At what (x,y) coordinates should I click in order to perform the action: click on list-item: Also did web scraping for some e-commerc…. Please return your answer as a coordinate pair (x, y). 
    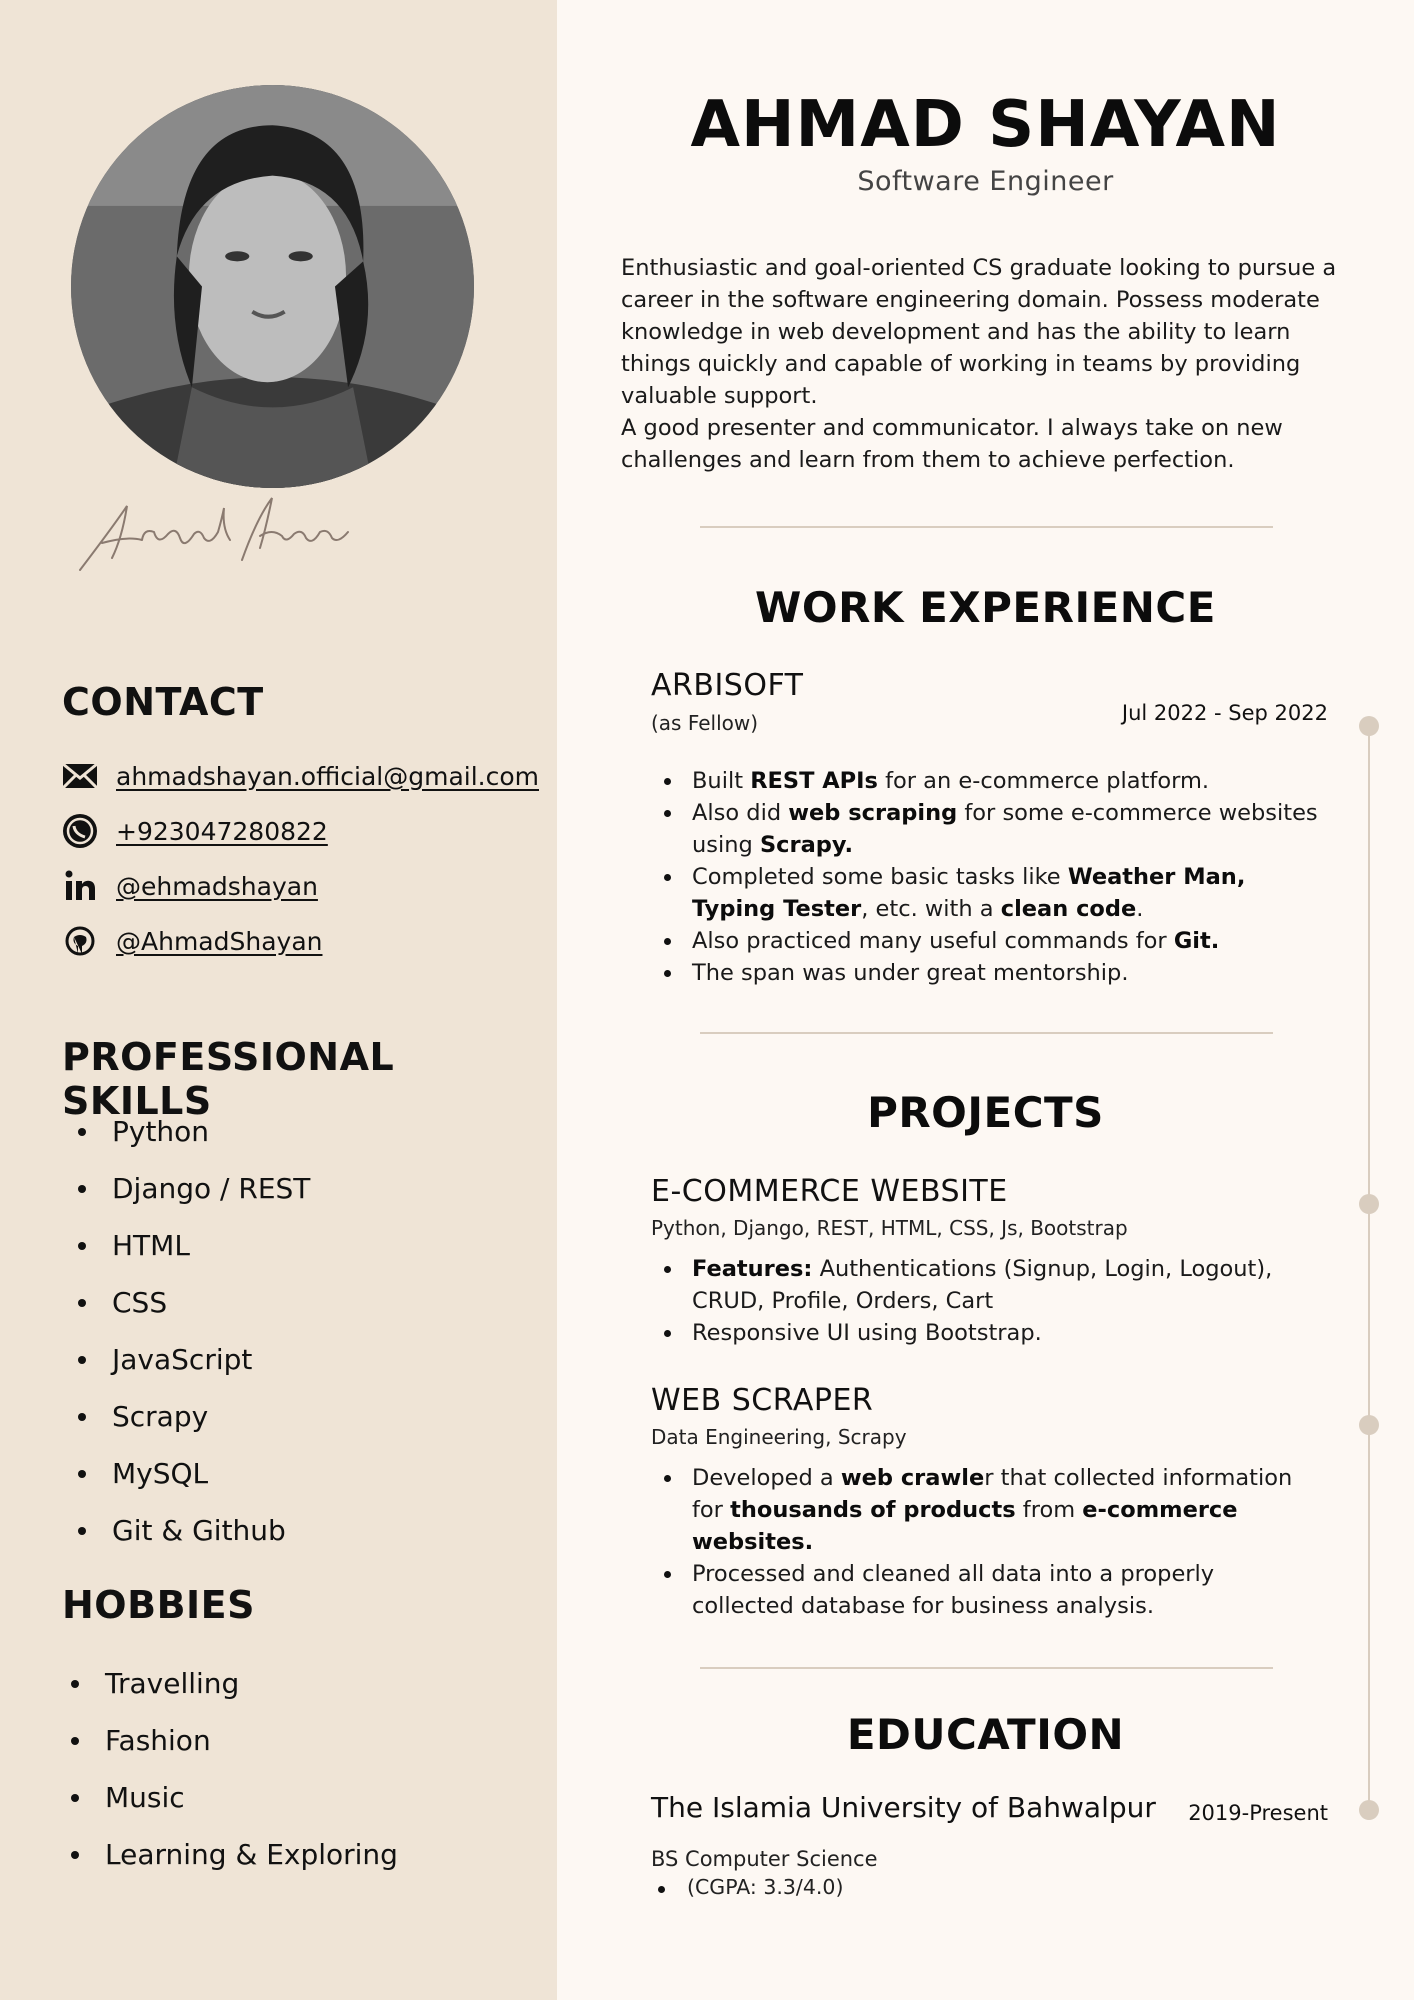
    Looking at the image, I should click on (992, 829).